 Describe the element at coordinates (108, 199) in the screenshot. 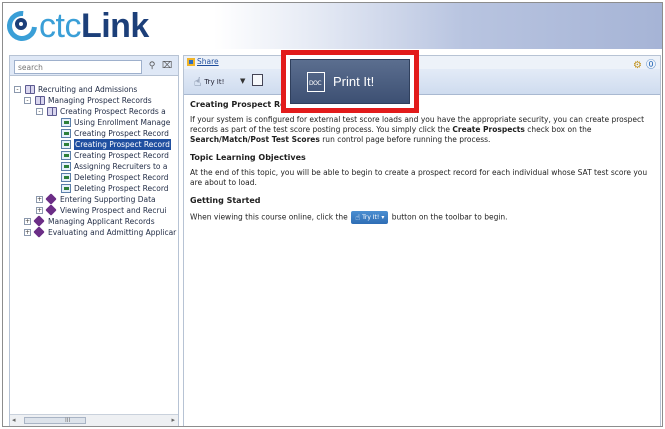

I see `tree-item-label: Entering Supporting Data` at that location.